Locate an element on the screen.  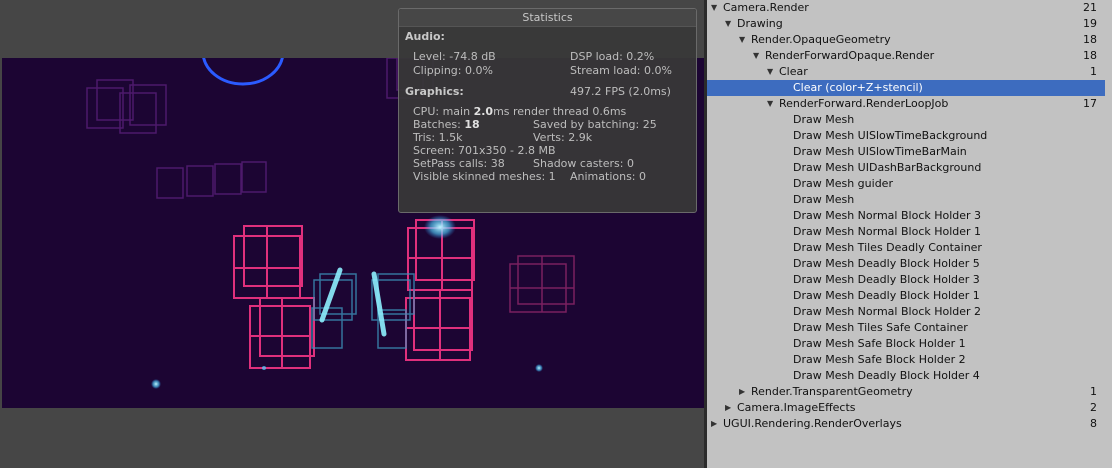
tree-node-label: Draw Mesh Deadly Block Holder 5 is located at coordinates (886, 263).